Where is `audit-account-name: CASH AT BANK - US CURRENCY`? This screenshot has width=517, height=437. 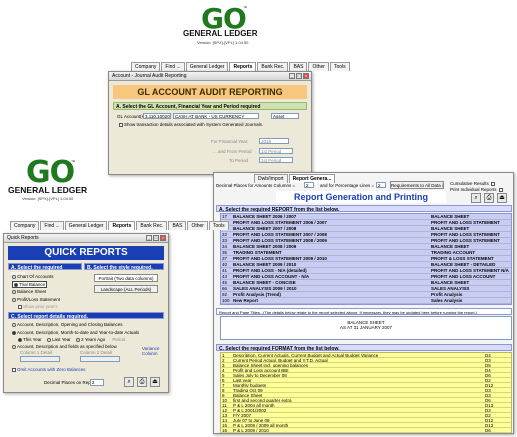
audit-account-name: CASH AT BANK - US CURRENCY is located at coordinates (216, 116).